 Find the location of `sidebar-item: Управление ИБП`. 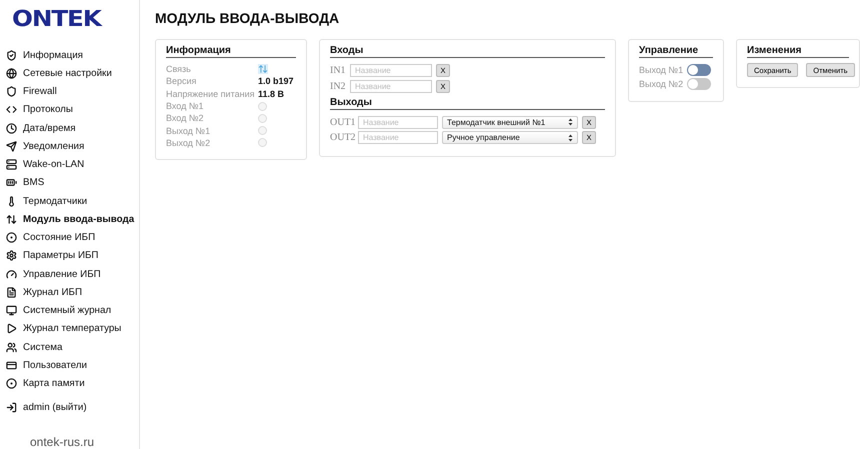

sidebar-item: Управление ИБП is located at coordinates (72, 274).